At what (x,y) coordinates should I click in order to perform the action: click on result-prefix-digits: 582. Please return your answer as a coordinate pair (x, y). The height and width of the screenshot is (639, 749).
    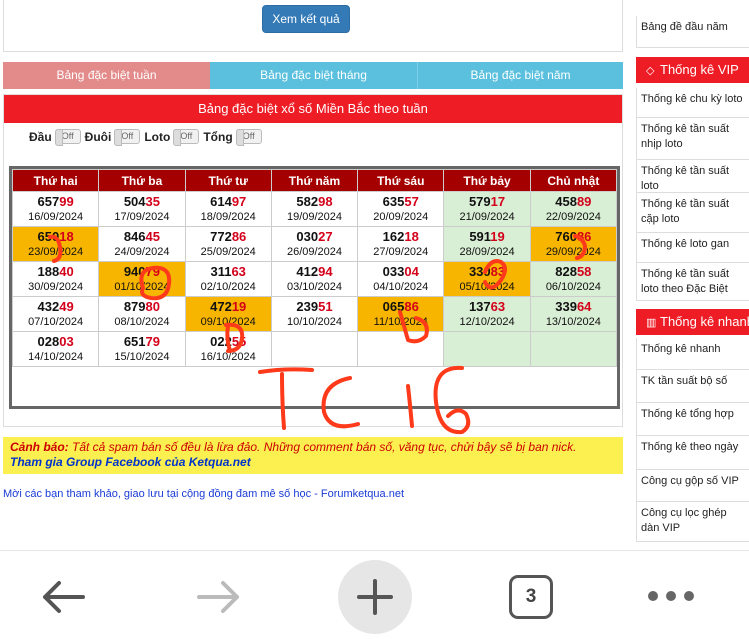
    Looking at the image, I should click on (307, 201).